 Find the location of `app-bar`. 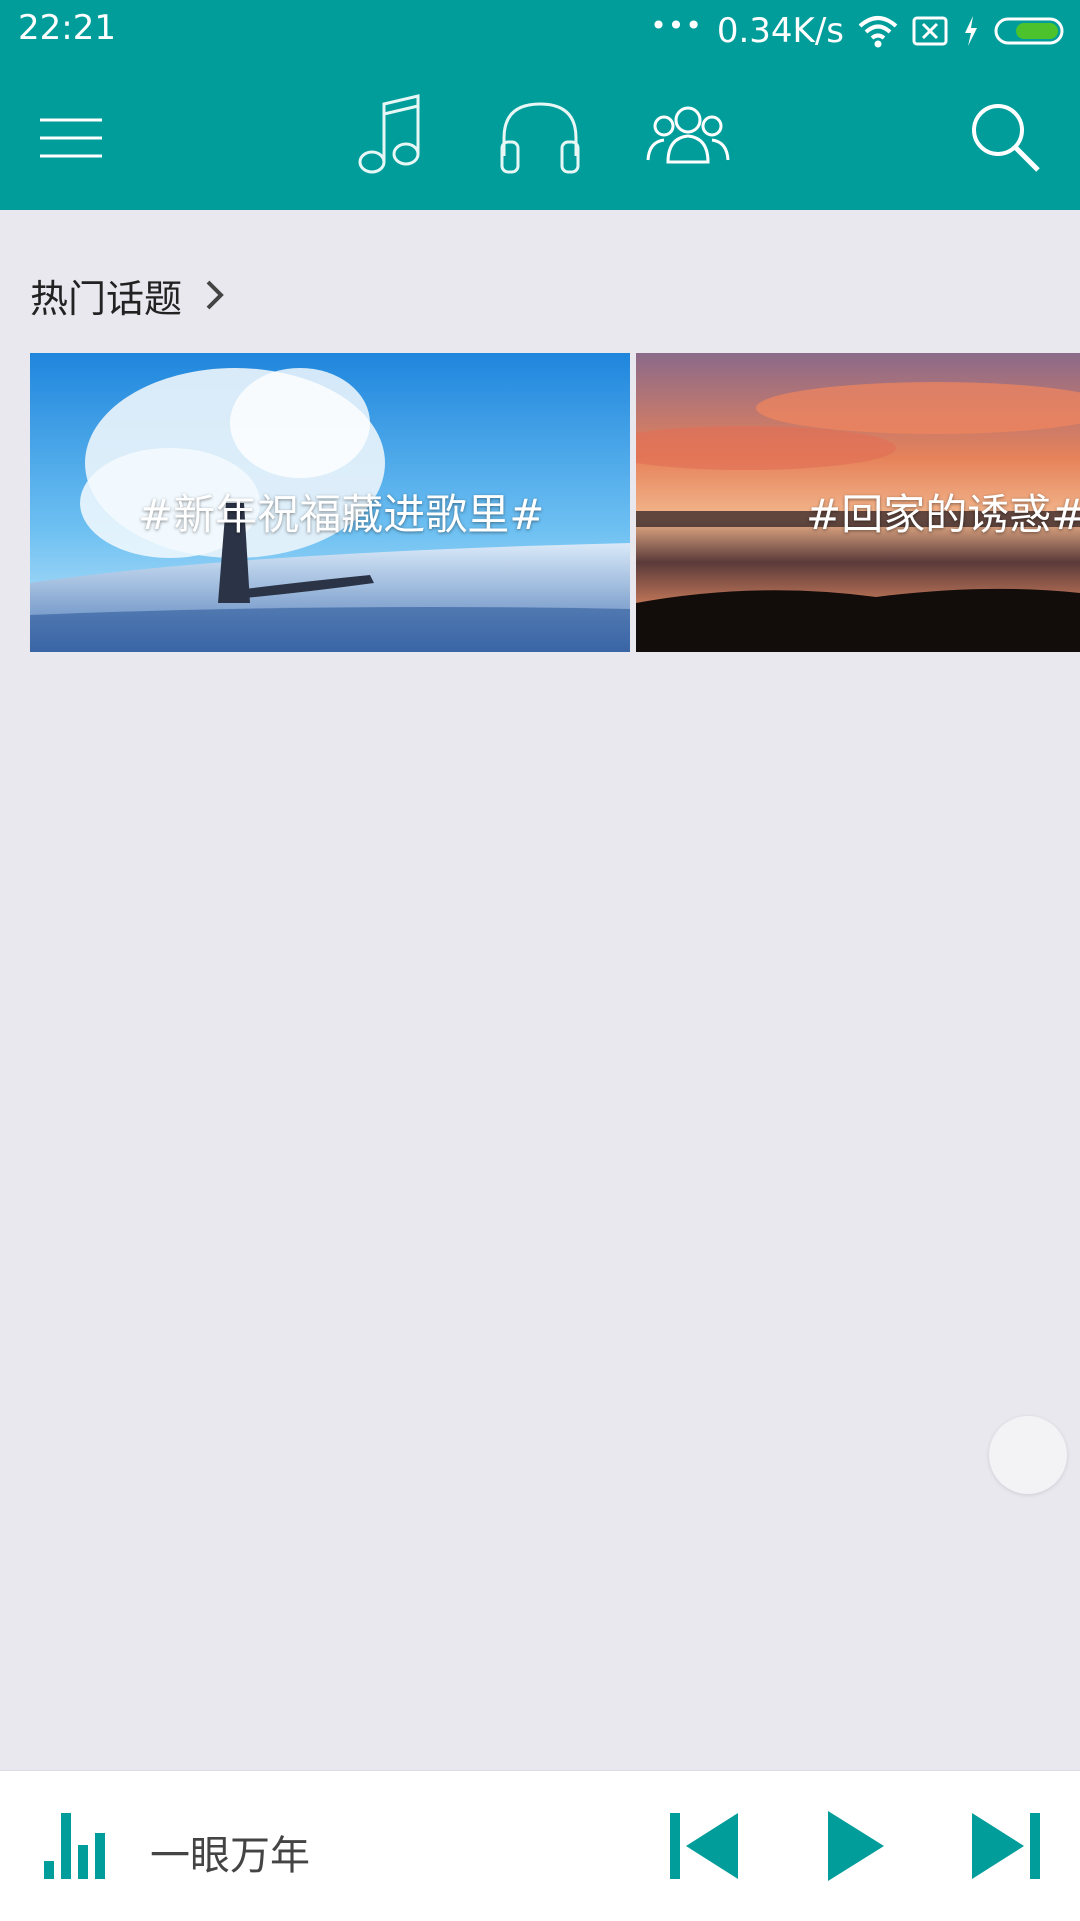

app-bar is located at coordinates (540, 136).